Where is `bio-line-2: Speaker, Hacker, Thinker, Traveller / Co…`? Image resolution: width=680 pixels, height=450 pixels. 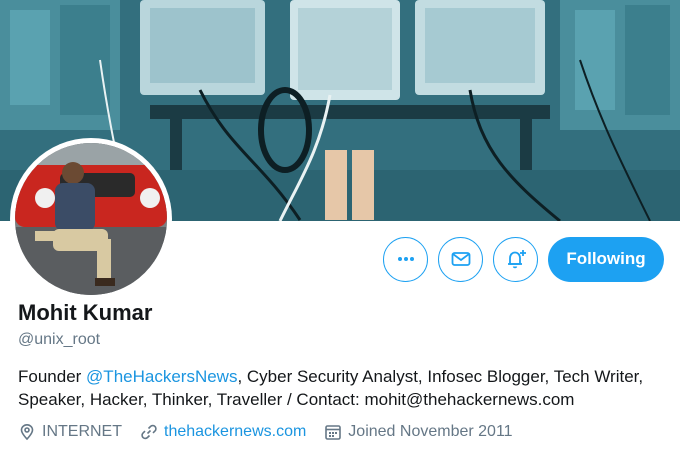 bio-line-2: Speaker, Hacker, Thinker, Traveller / Co… is located at coordinates (296, 399).